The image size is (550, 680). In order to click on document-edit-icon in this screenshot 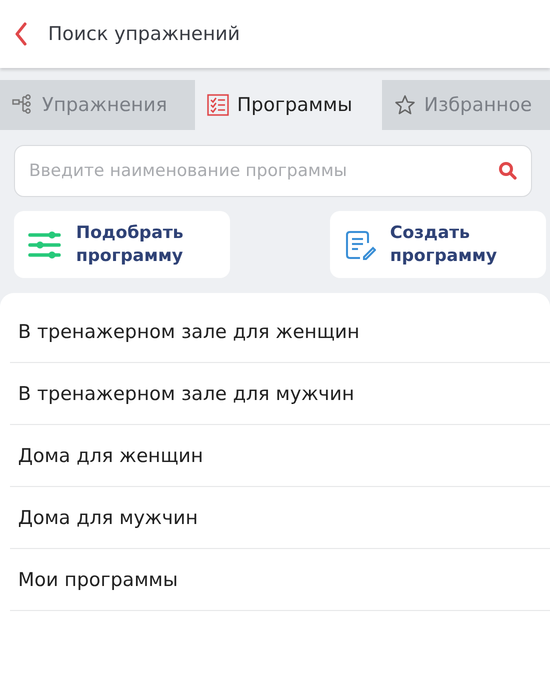, I will do `click(360, 244)`.